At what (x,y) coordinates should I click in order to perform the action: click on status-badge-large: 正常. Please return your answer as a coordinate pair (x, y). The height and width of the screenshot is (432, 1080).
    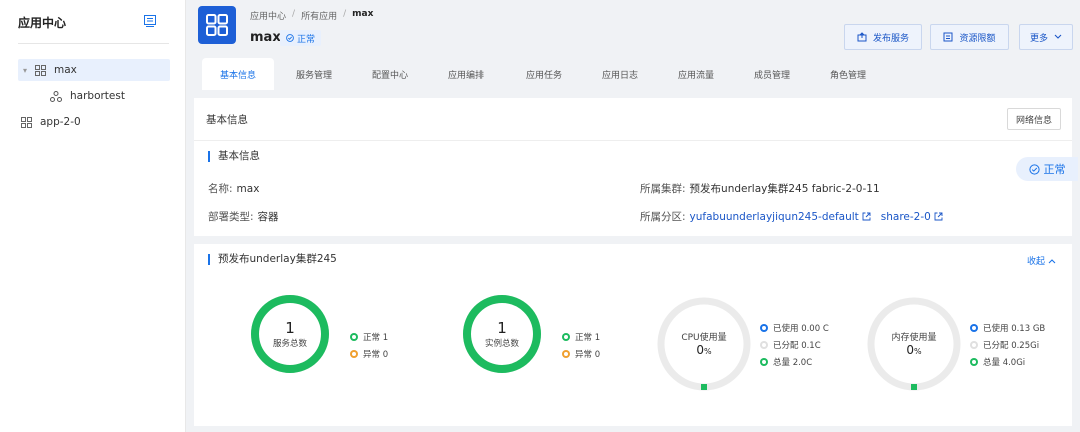
    Looking at the image, I should click on (1047, 169).